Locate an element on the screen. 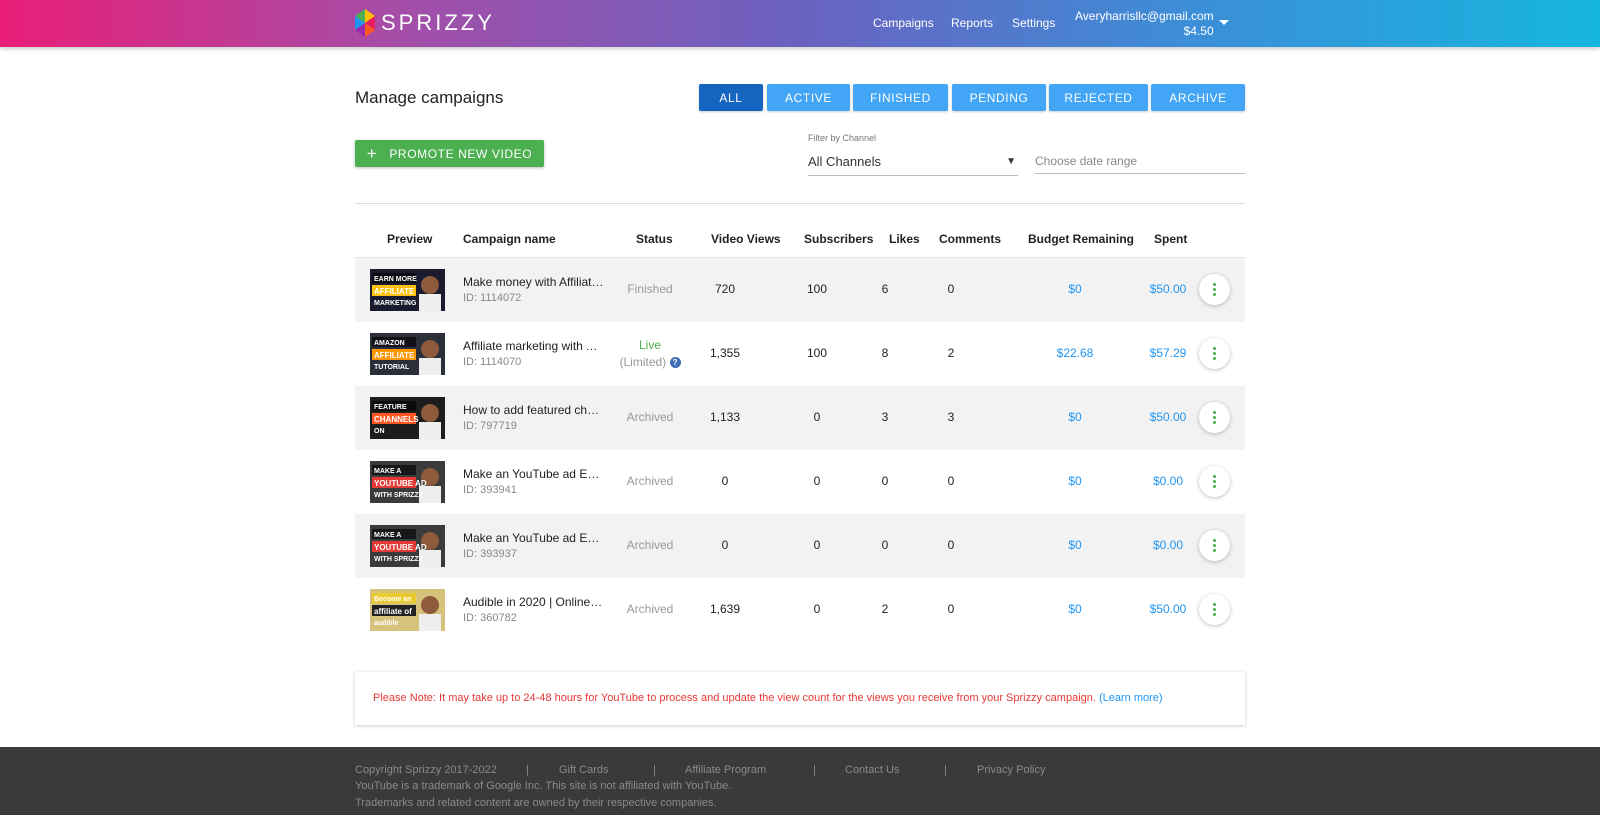 This screenshot has width=1600, height=815. status-limited: (Limited) is located at coordinates (643, 362).